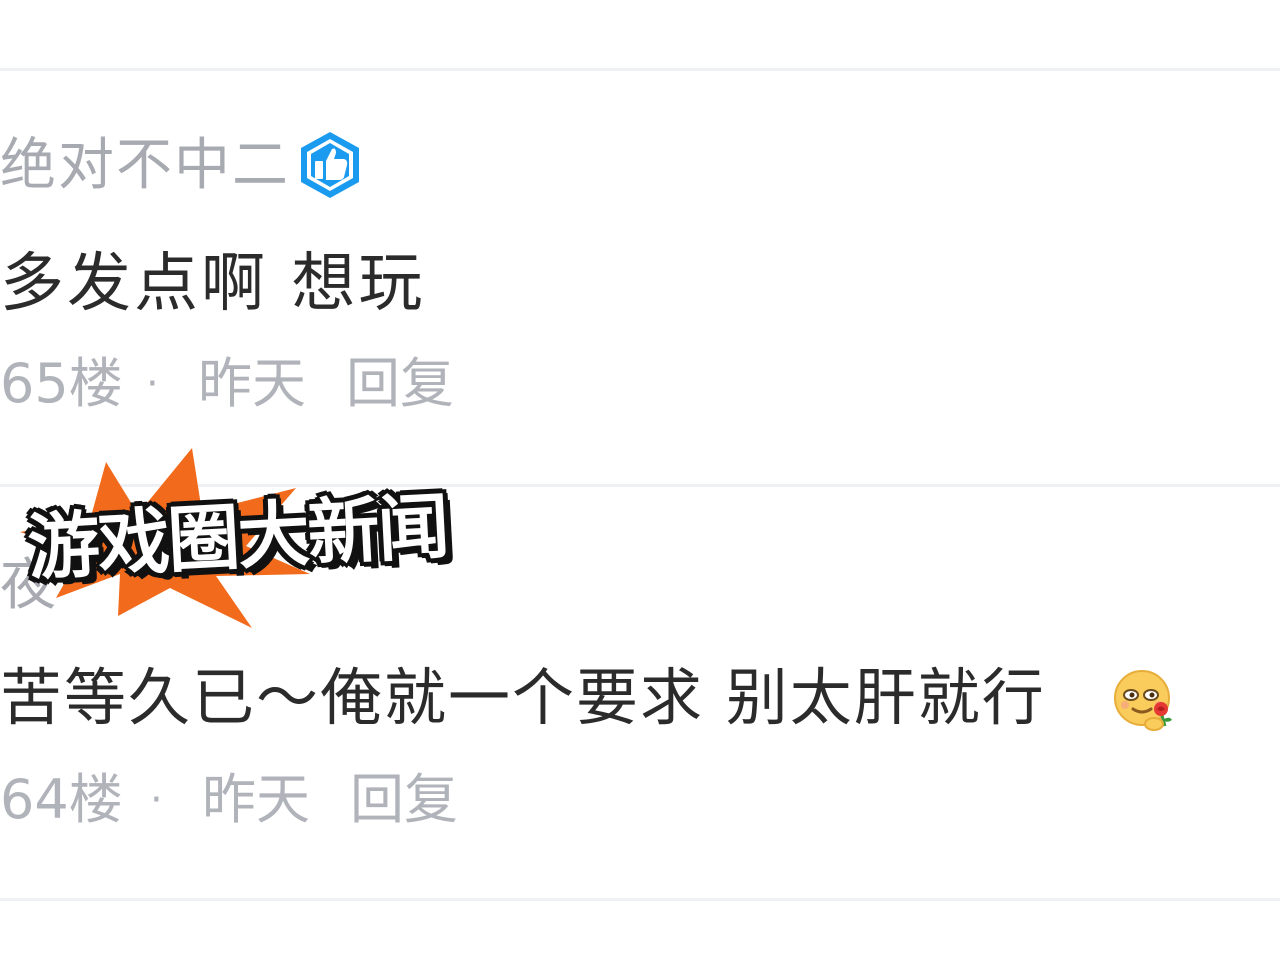 Image resolution: width=1280 pixels, height=959 pixels. What do you see at coordinates (61, 383) in the screenshot?
I see `floor-number: 65楼` at bounding box center [61, 383].